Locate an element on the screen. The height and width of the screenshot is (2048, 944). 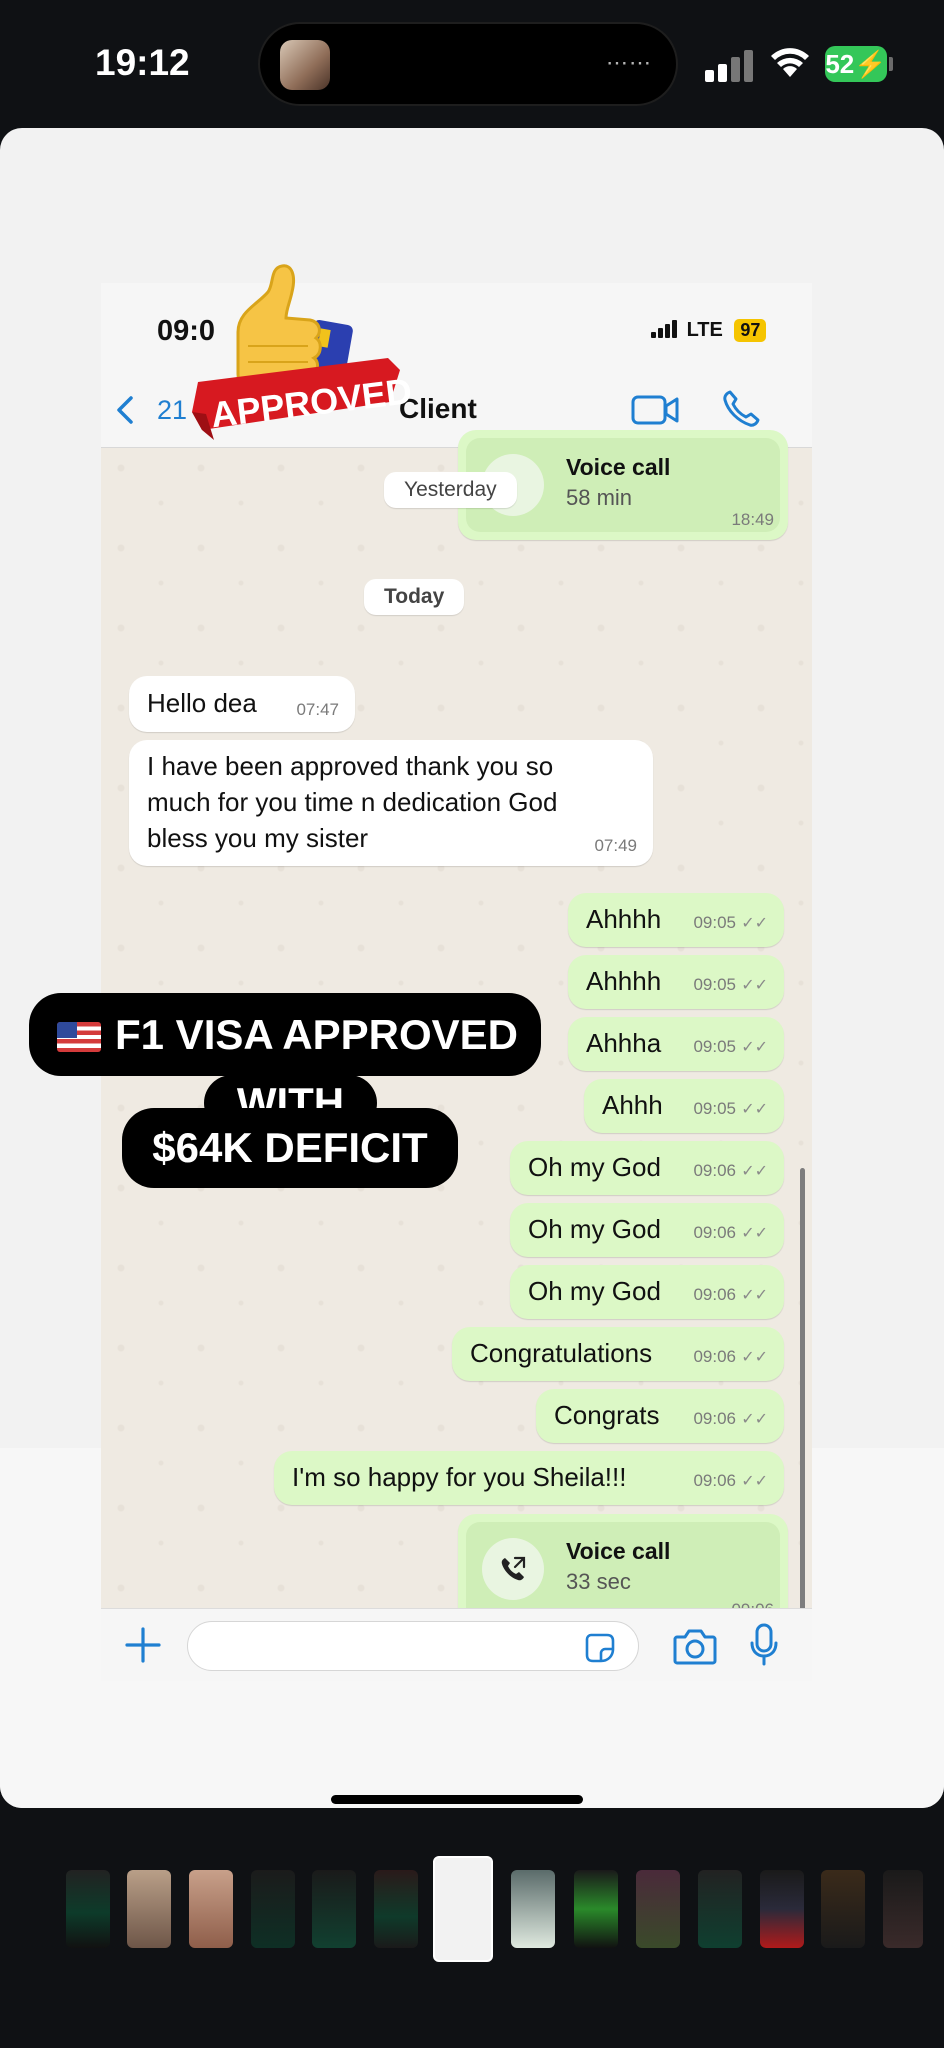
status-time: 19:12 is located at coordinates (142, 62).